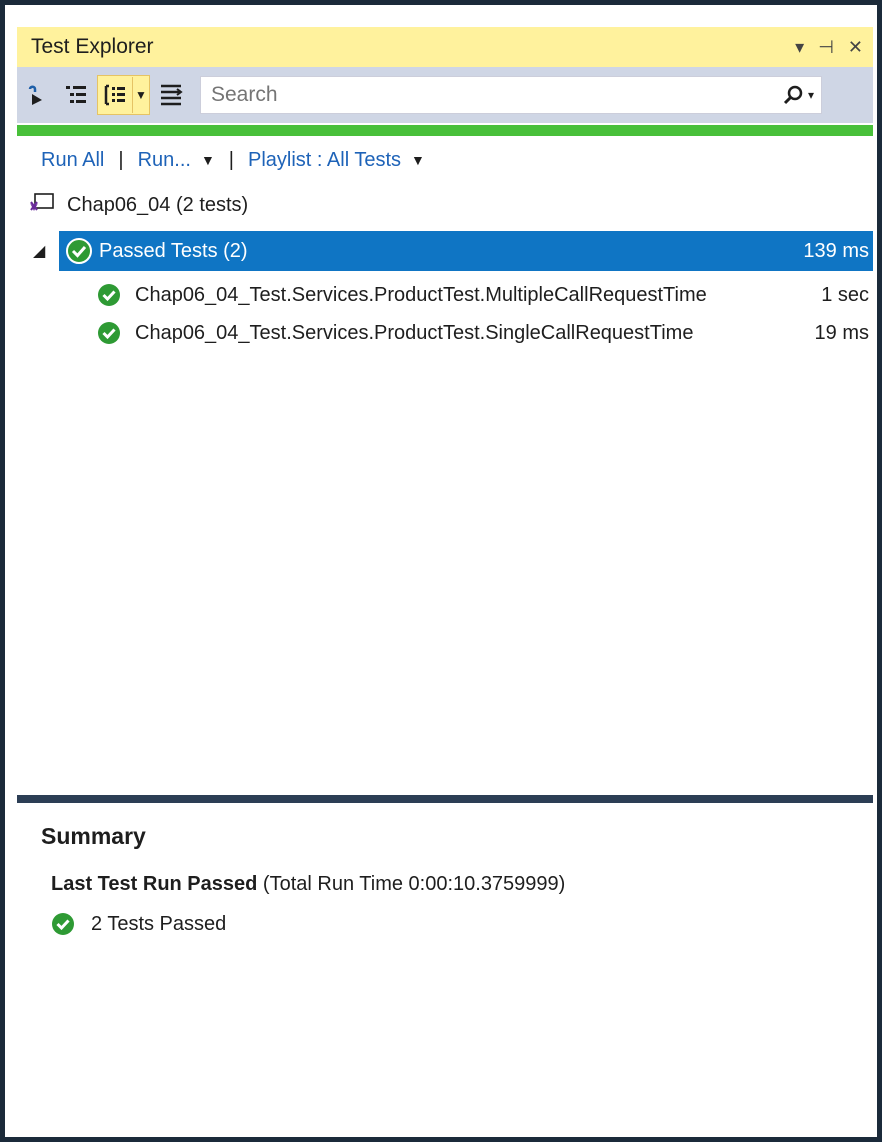 The width and height of the screenshot is (882, 1142). Describe the element at coordinates (35, 95) in the screenshot. I see `run-tests-icon` at that location.